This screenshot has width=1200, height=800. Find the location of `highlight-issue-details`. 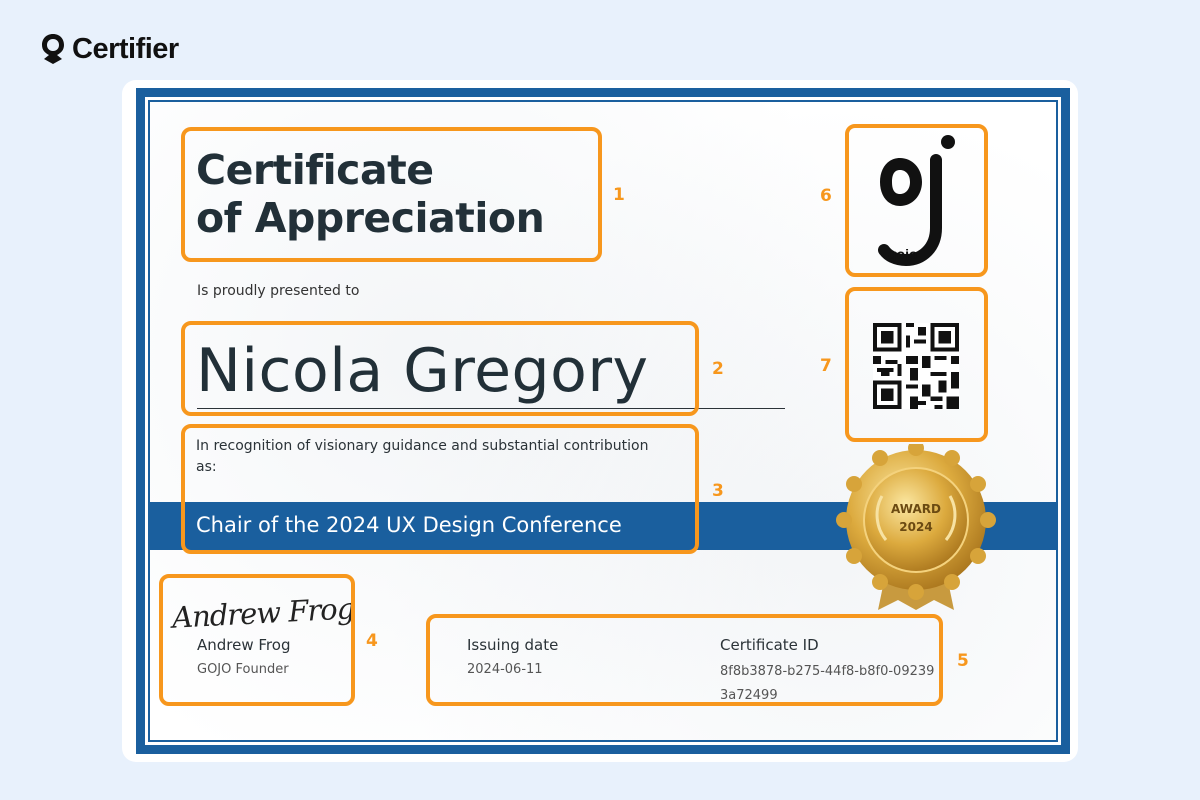

highlight-issue-details is located at coordinates (684, 660).